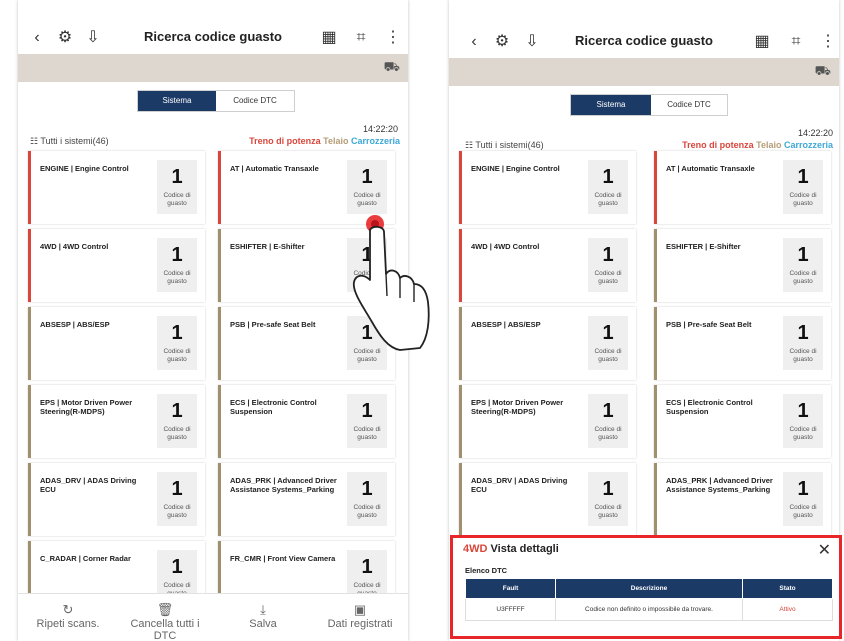 Image resolution: width=844 pixels, height=641 pixels. What do you see at coordinates (519, 485) in the screenshot?
I see `system-name: ADAS_DRV | ADAS Driving ECU` at bounding box center [519, 485].